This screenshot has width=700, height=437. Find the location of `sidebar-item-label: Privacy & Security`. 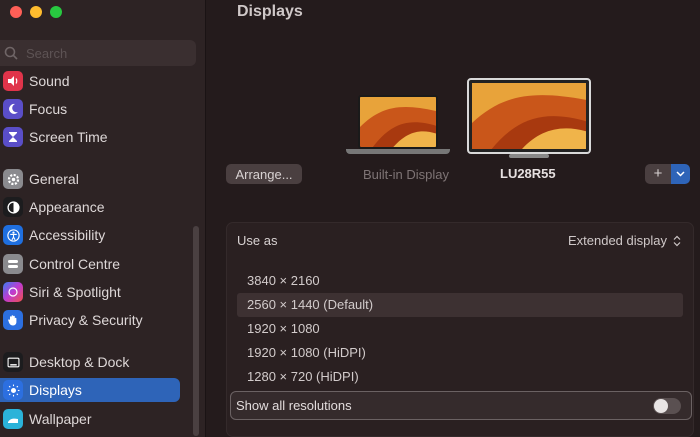

sidebar-item-label: Privacy & Security is located at coordinates (86, 320).